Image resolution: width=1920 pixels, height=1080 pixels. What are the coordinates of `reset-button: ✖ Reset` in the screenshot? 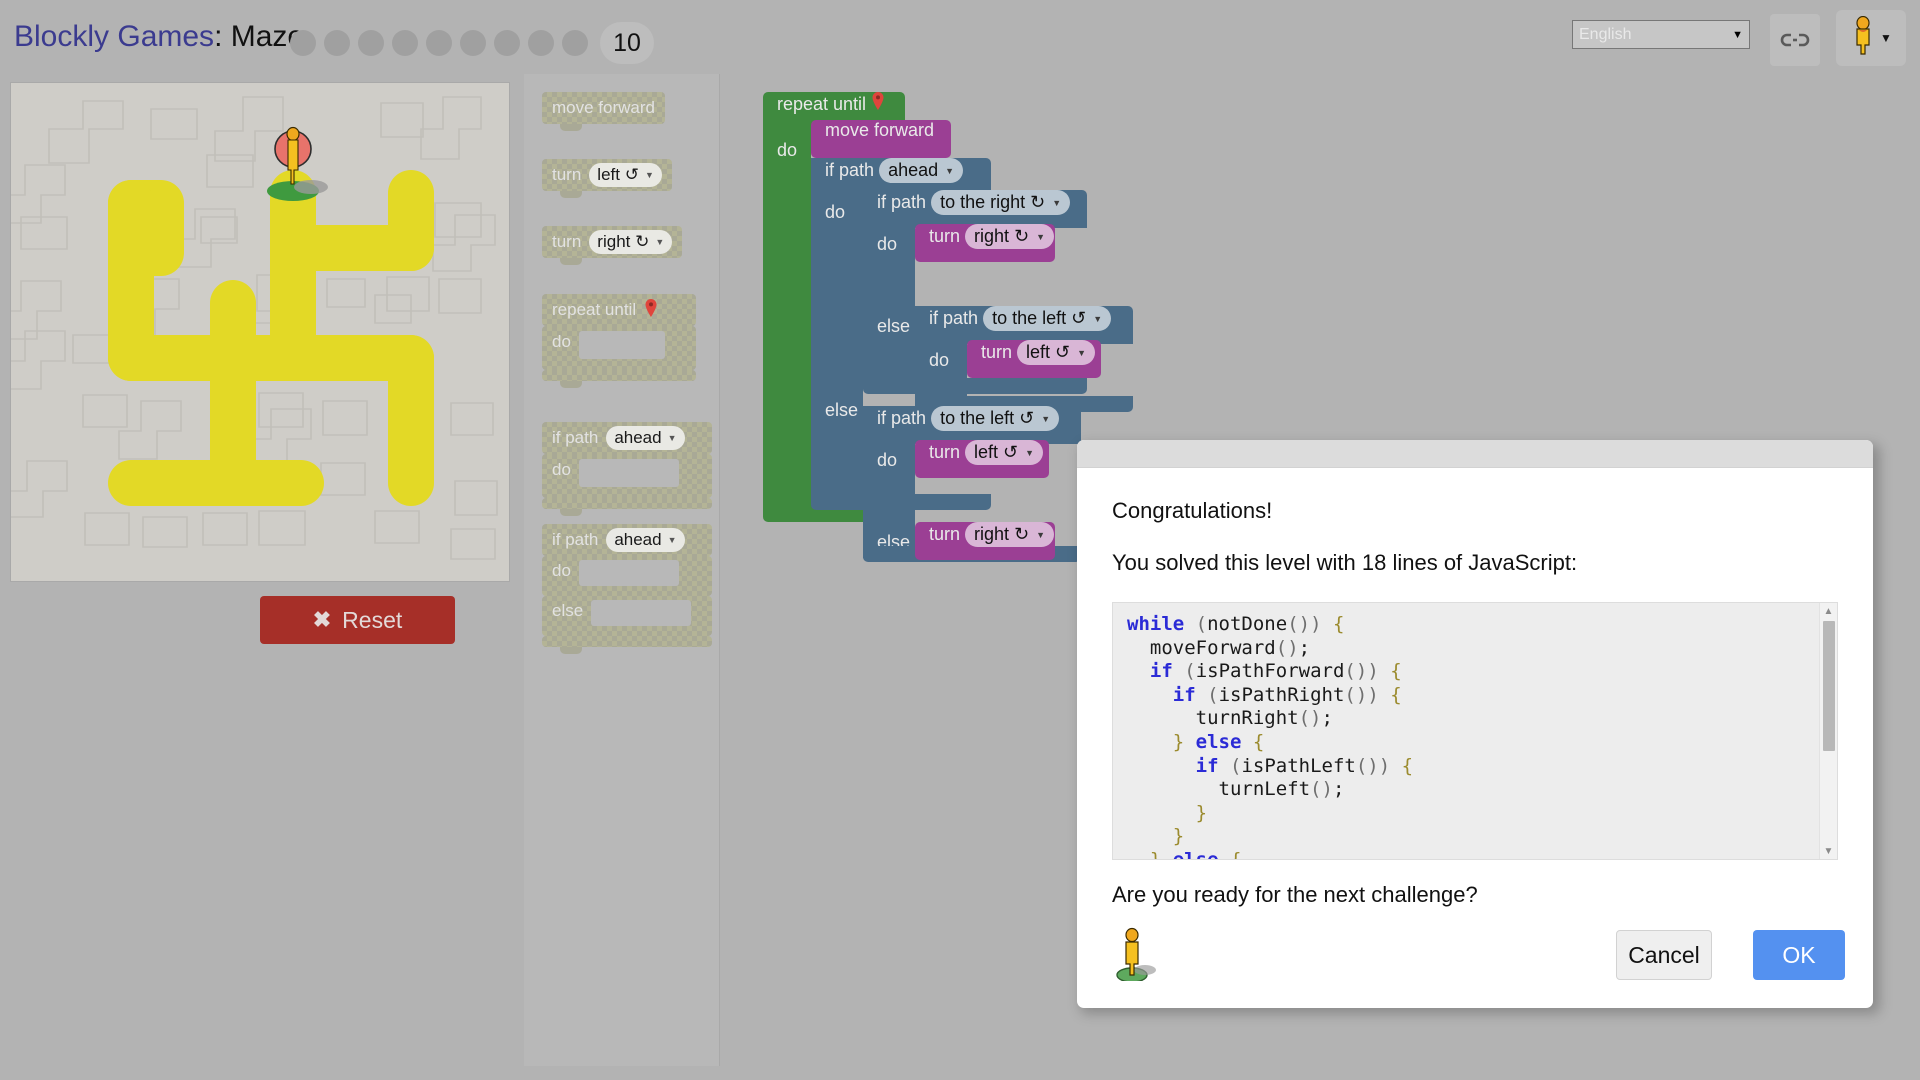 It's located at (357, 620).